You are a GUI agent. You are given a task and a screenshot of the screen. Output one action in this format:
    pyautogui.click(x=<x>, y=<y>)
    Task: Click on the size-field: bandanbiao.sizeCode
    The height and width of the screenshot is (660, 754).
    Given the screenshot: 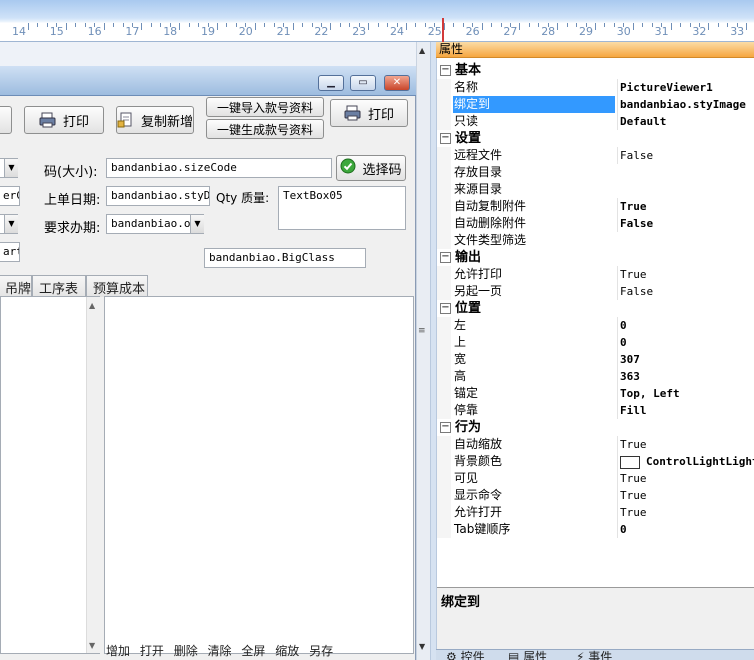 What is the action you would take?
    pyautogui.click(x=219, y=168)
    